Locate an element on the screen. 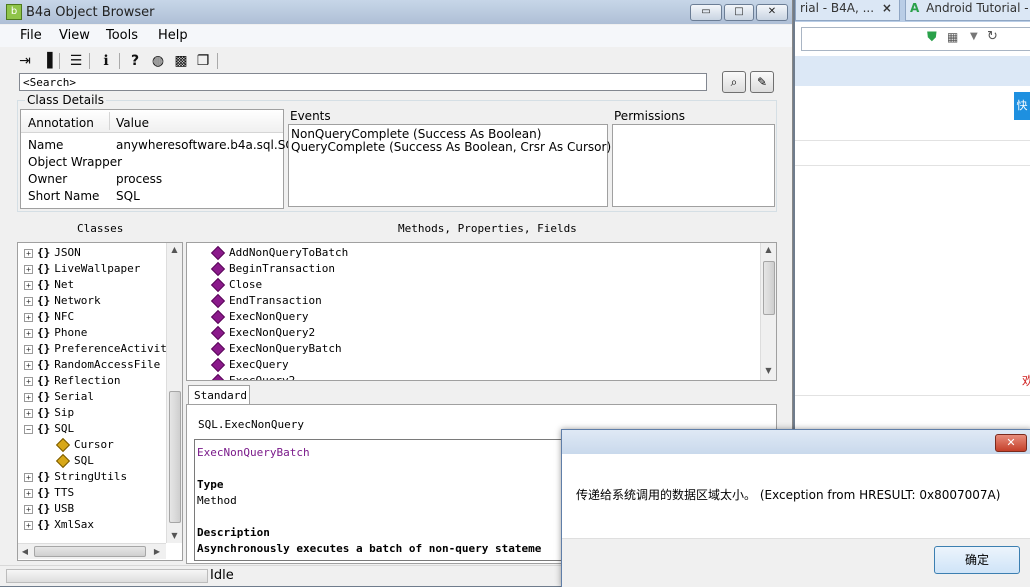 The image size is (1030, 587). tree-child-item: SQL is located at coordinates (74, 461).